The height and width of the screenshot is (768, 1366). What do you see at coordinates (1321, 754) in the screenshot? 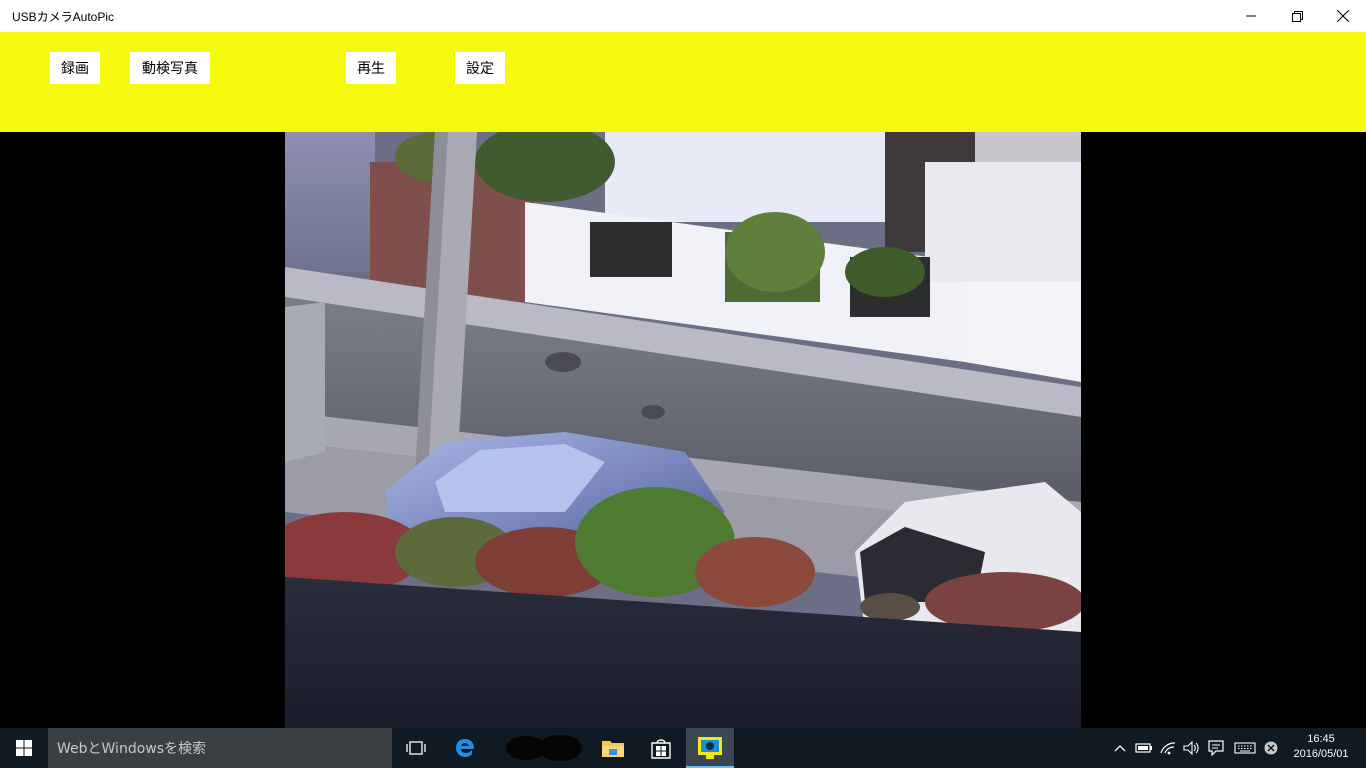
I see `clock-date: 2016/05/01` at bounding box center [1321, 754].